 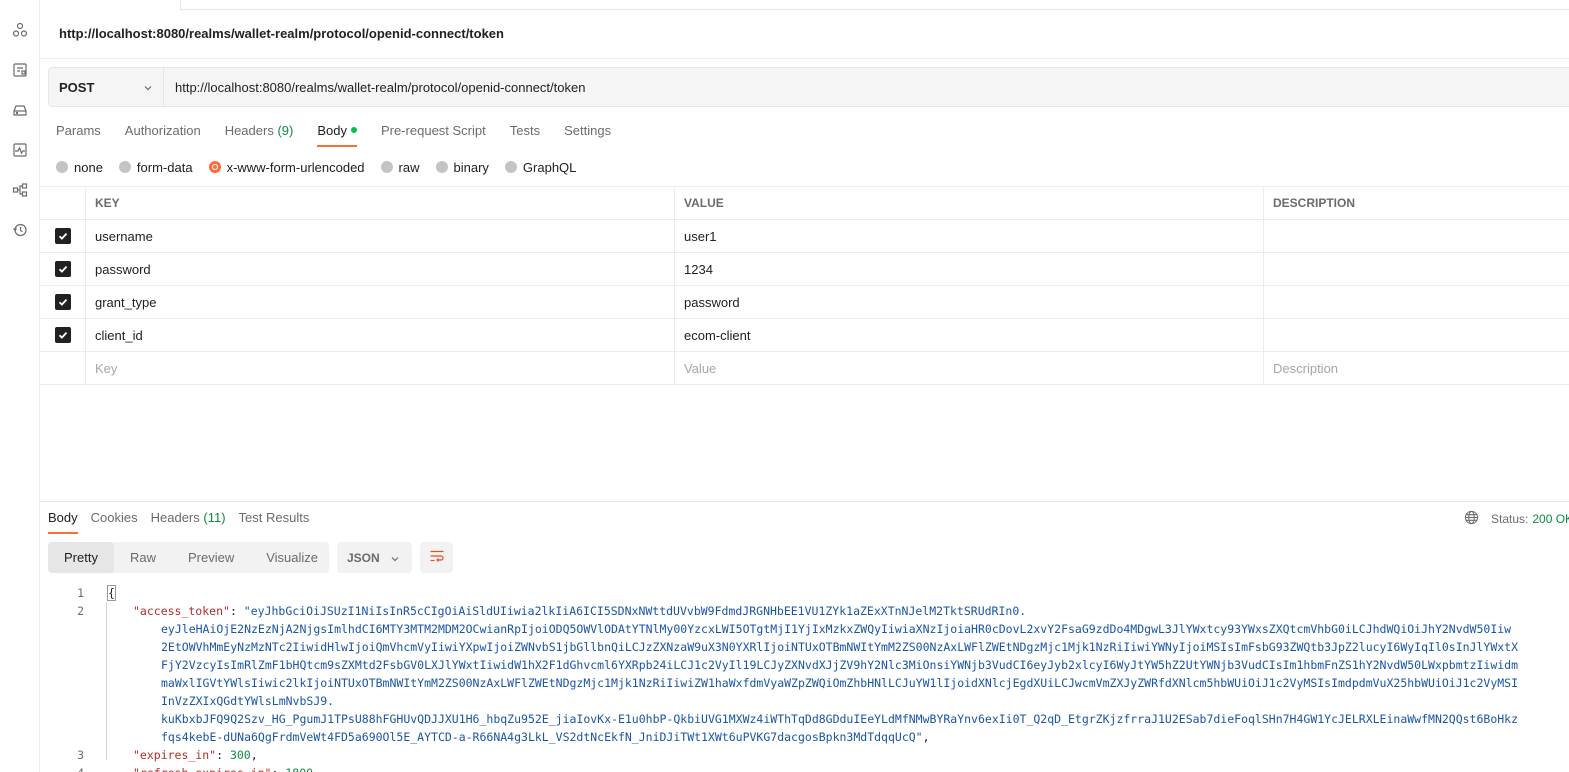 I want to click on view-pretty: Pretty, so click(x=81, y=557).